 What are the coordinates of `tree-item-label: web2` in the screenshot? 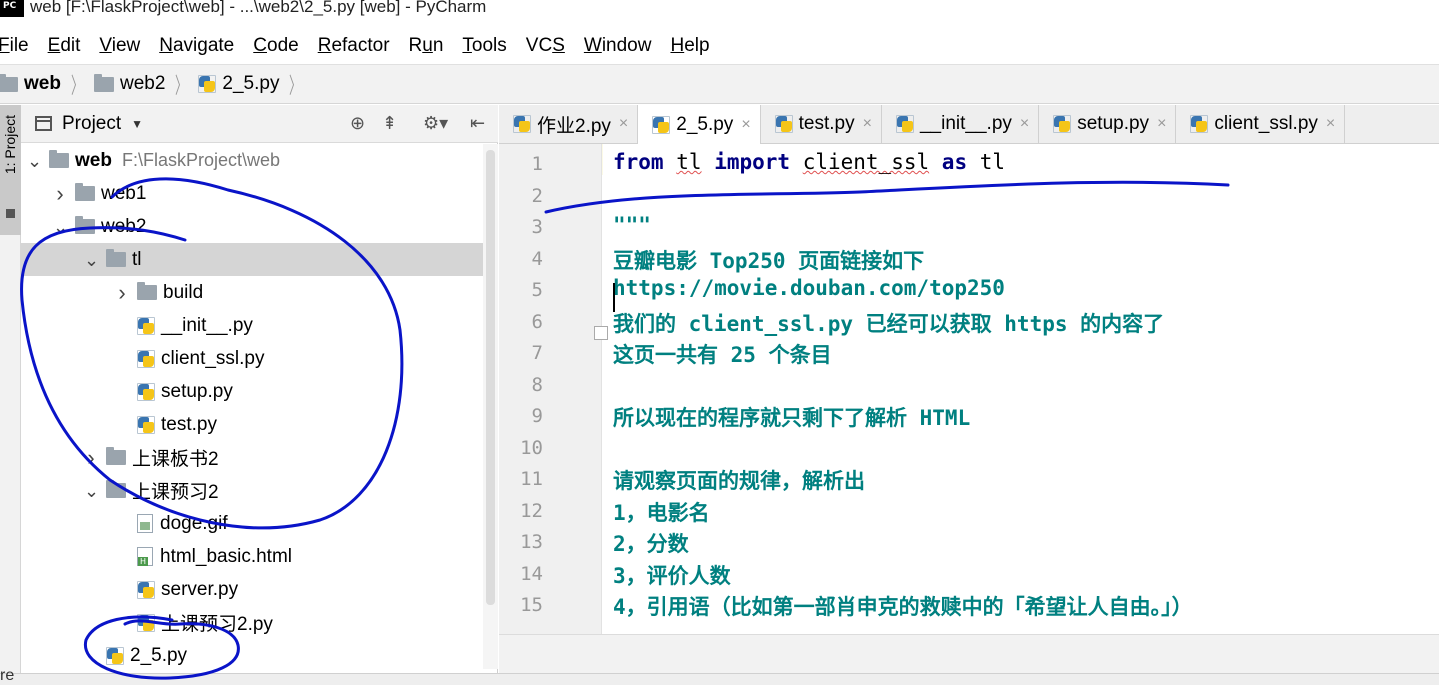 It's located at (124, 226).